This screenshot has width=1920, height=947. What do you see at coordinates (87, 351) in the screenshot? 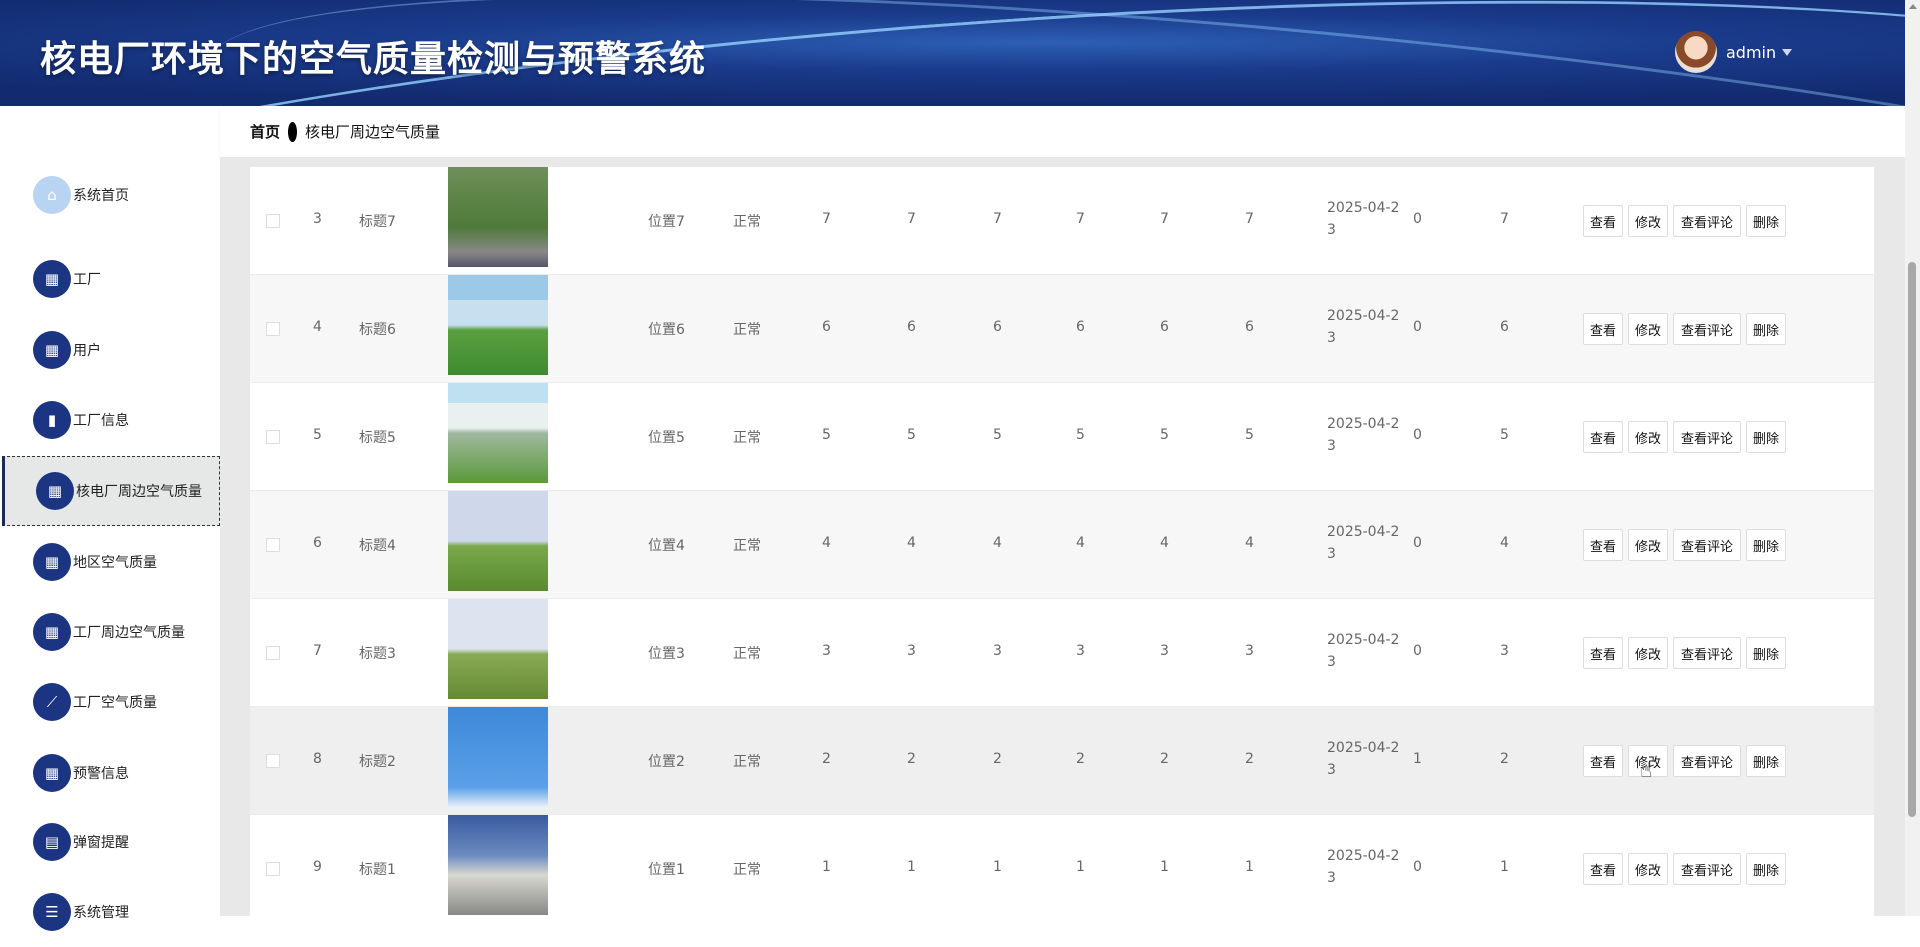
I see `sidebar-item-label: 用户` at bounding box center [87, 351].